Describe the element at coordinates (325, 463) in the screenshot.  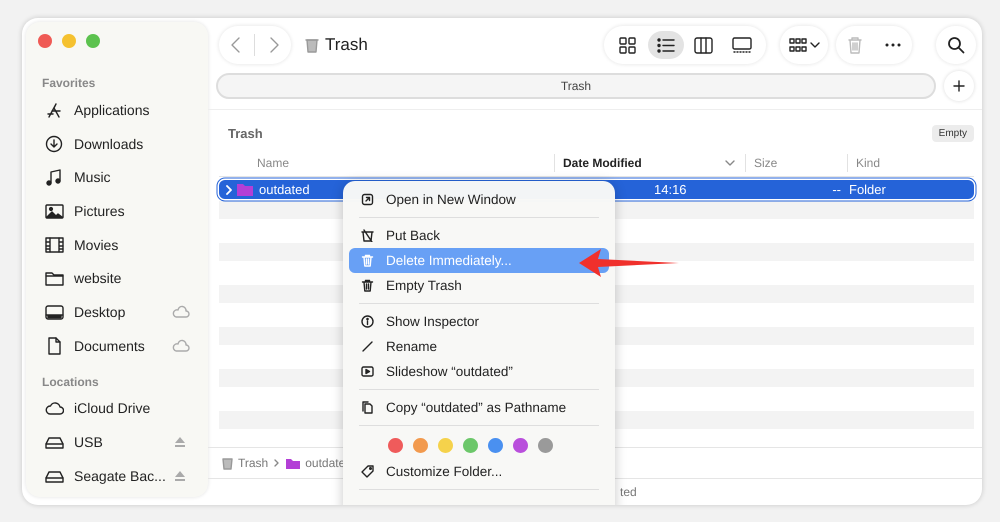
I see `path-item: outdate` at that location.